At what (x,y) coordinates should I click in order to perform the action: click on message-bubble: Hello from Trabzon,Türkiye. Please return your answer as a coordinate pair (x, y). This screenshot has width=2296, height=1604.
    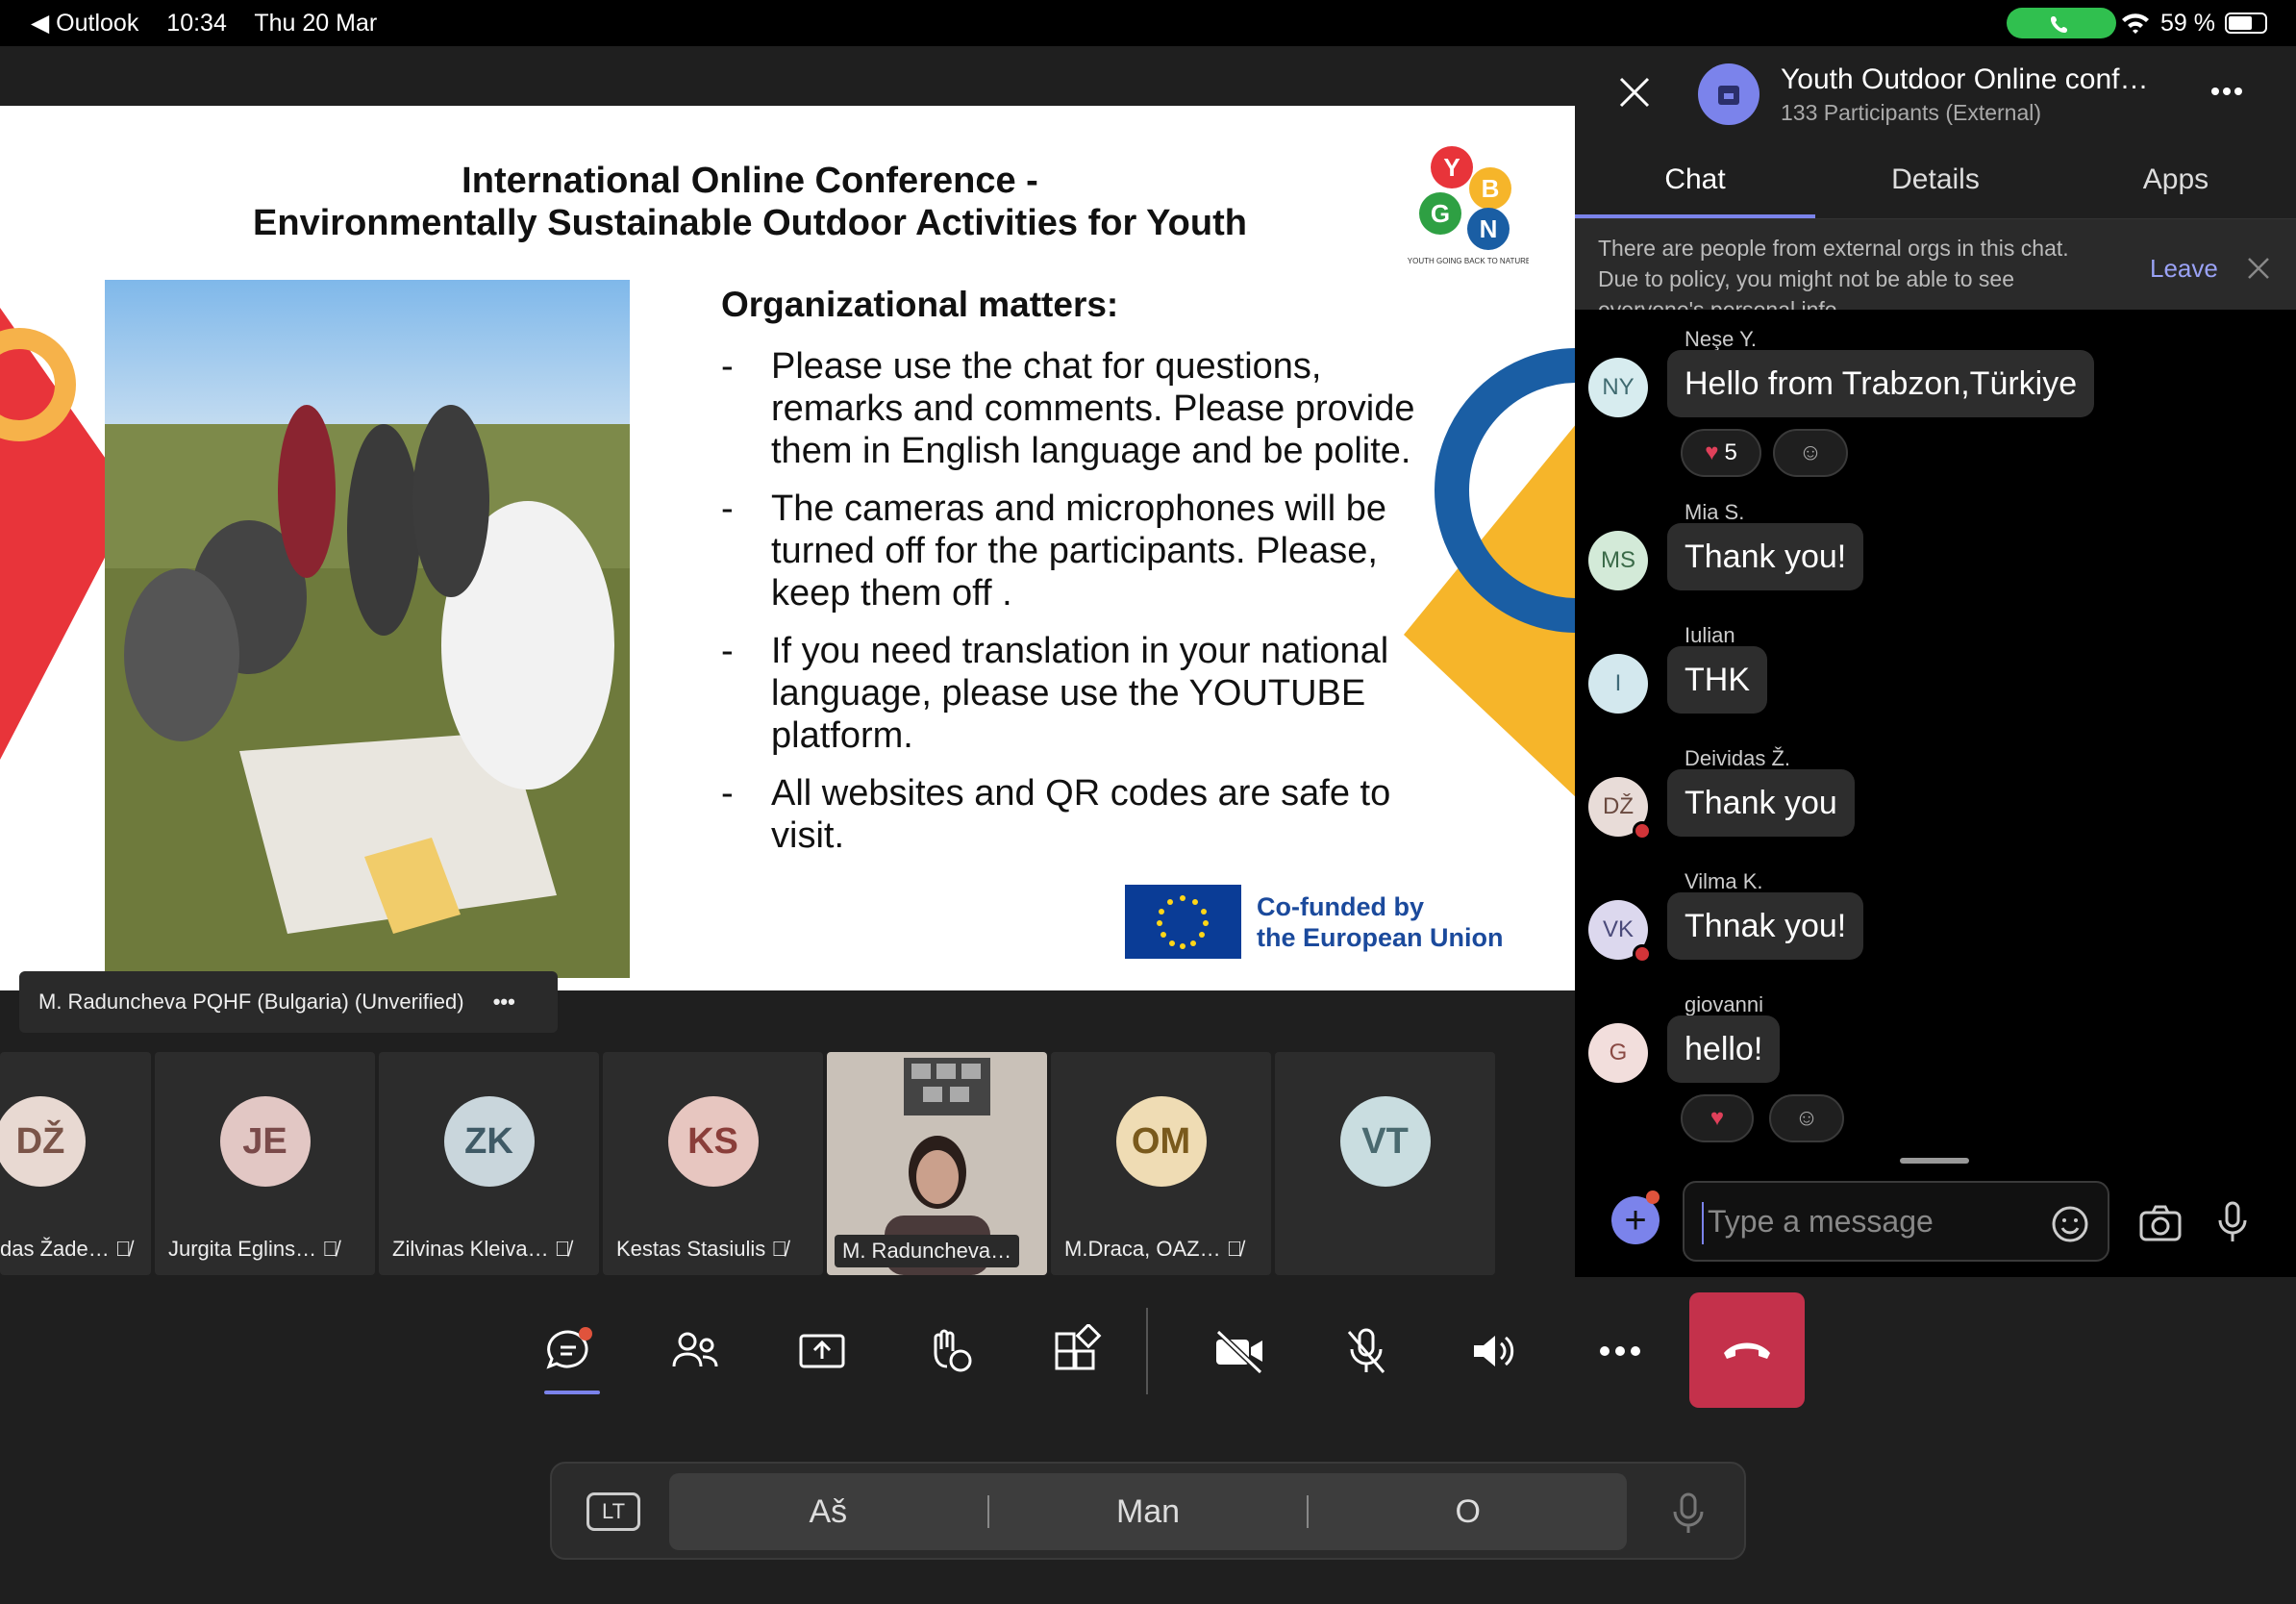
    Looking at the image, I should click on (1881, 383).